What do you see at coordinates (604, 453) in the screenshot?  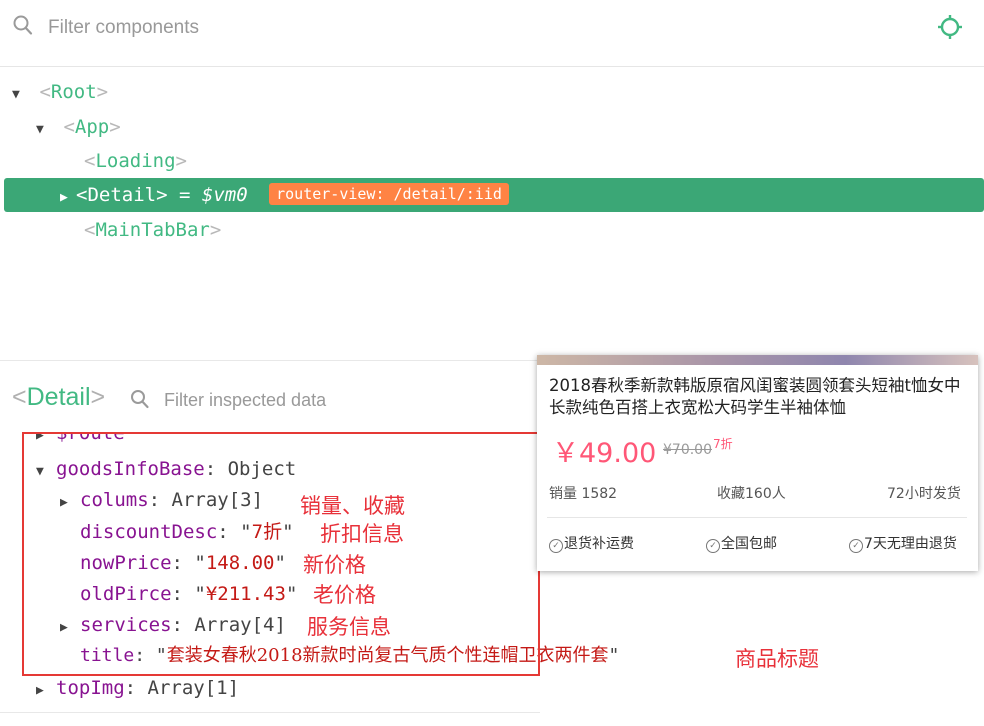 I see `product-price: ￥49.00` at bounding box center [604, 453].